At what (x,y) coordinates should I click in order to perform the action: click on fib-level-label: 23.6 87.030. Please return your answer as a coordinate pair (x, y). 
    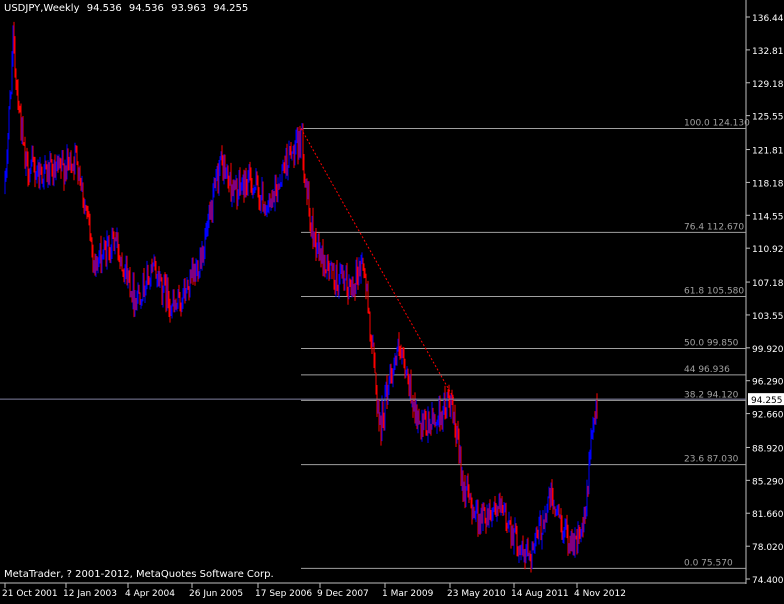
    Looking at the image, I should click on (711, 460).